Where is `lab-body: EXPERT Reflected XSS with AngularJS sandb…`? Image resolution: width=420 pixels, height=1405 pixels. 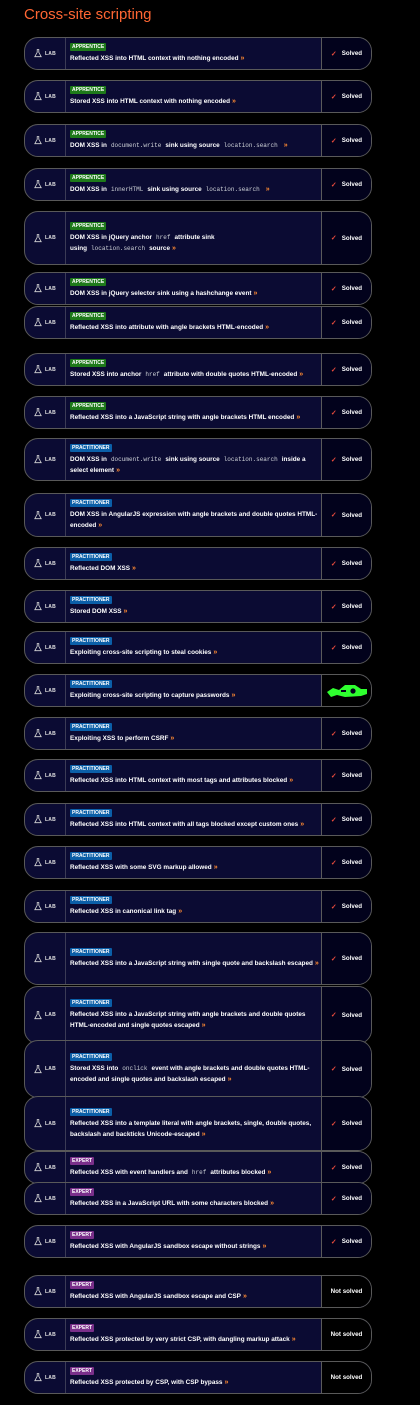
lab-body: EXPERT Reflected XSS with AngularJS sandb… is located at coordinates (194, 1241).